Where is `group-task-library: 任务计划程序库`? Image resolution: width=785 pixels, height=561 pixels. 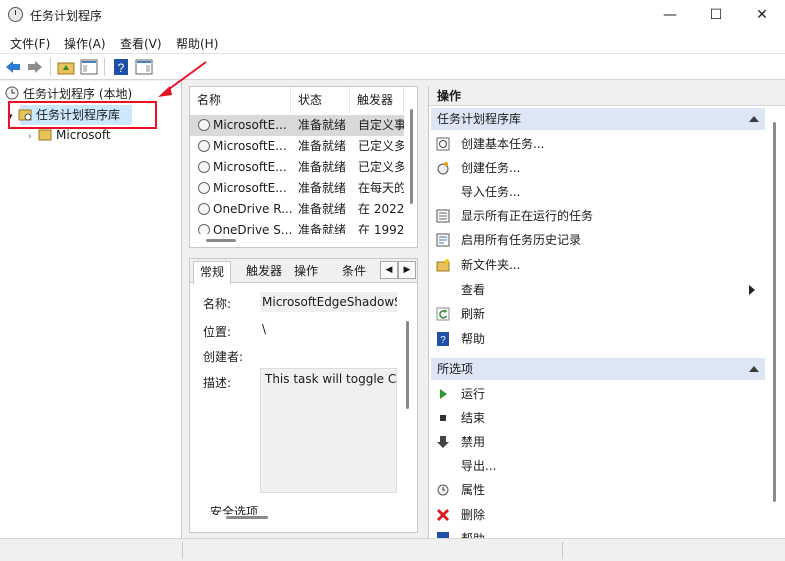
group-task-library: 任务计划程序库 is located at coordinates (598, 119).